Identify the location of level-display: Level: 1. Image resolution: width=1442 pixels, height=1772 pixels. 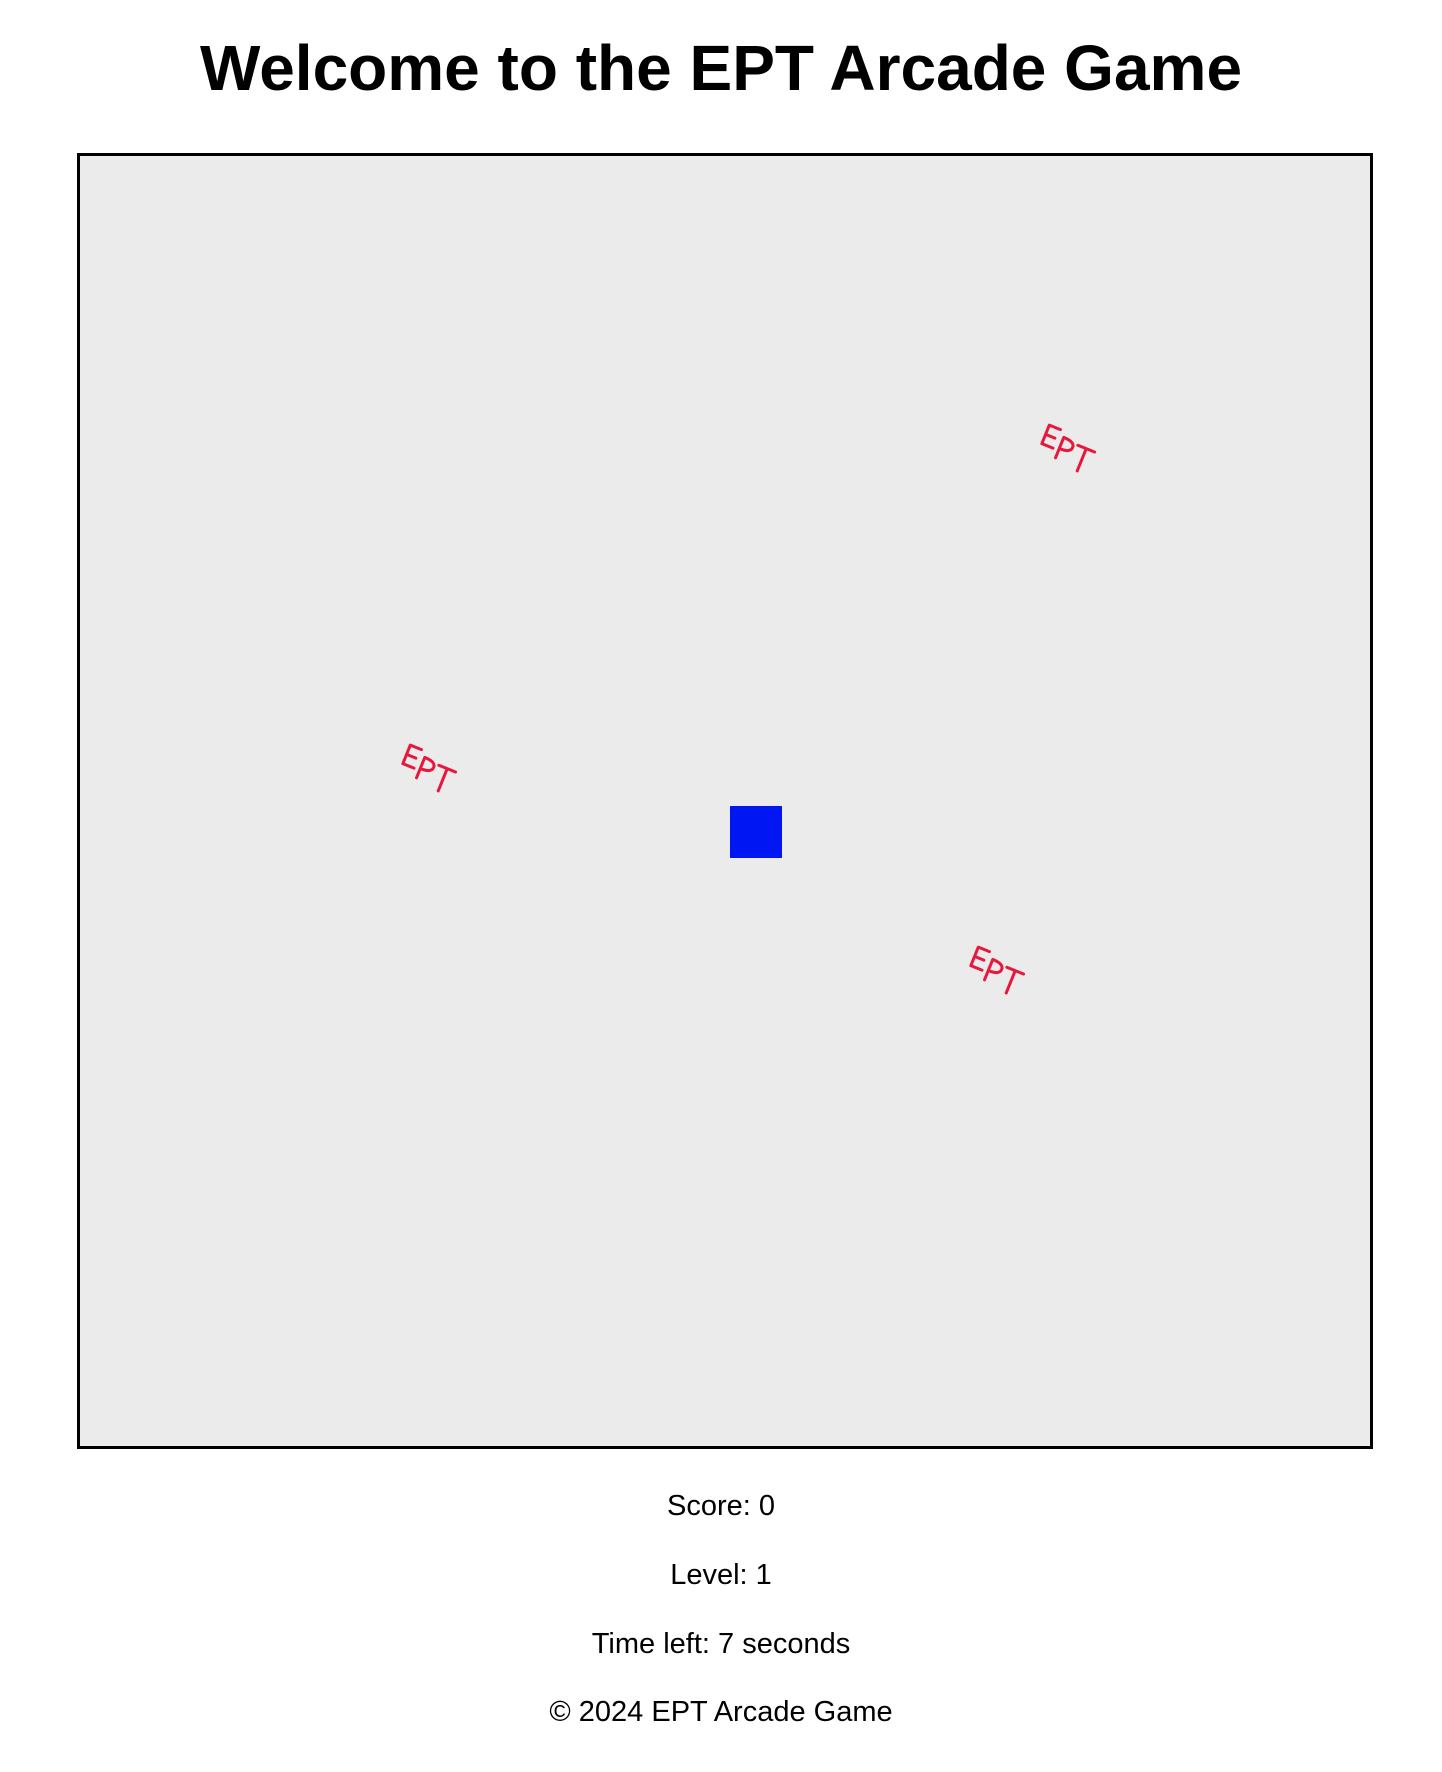
(721, 1575).